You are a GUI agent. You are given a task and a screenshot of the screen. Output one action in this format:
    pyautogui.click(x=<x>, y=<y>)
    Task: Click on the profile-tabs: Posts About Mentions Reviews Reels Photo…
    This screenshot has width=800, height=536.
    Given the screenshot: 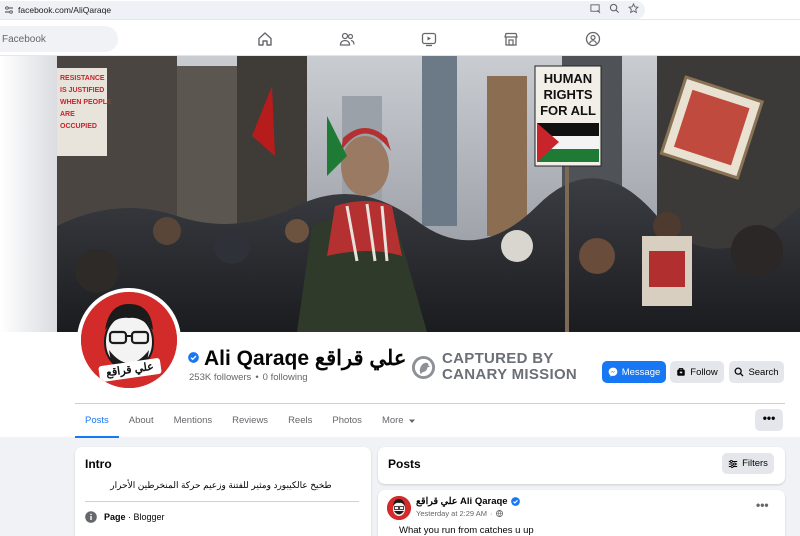 What is the action you would take?
    pyautogui.click(x=250, y=421)
    